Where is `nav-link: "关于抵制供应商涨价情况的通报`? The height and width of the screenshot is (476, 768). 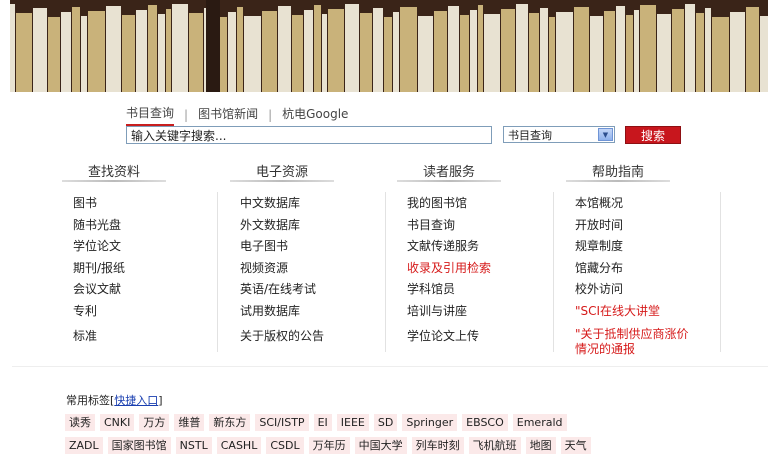 nav-link: "关于抵制供应商涨价情况的通报 is located at coordinates (634, 340).